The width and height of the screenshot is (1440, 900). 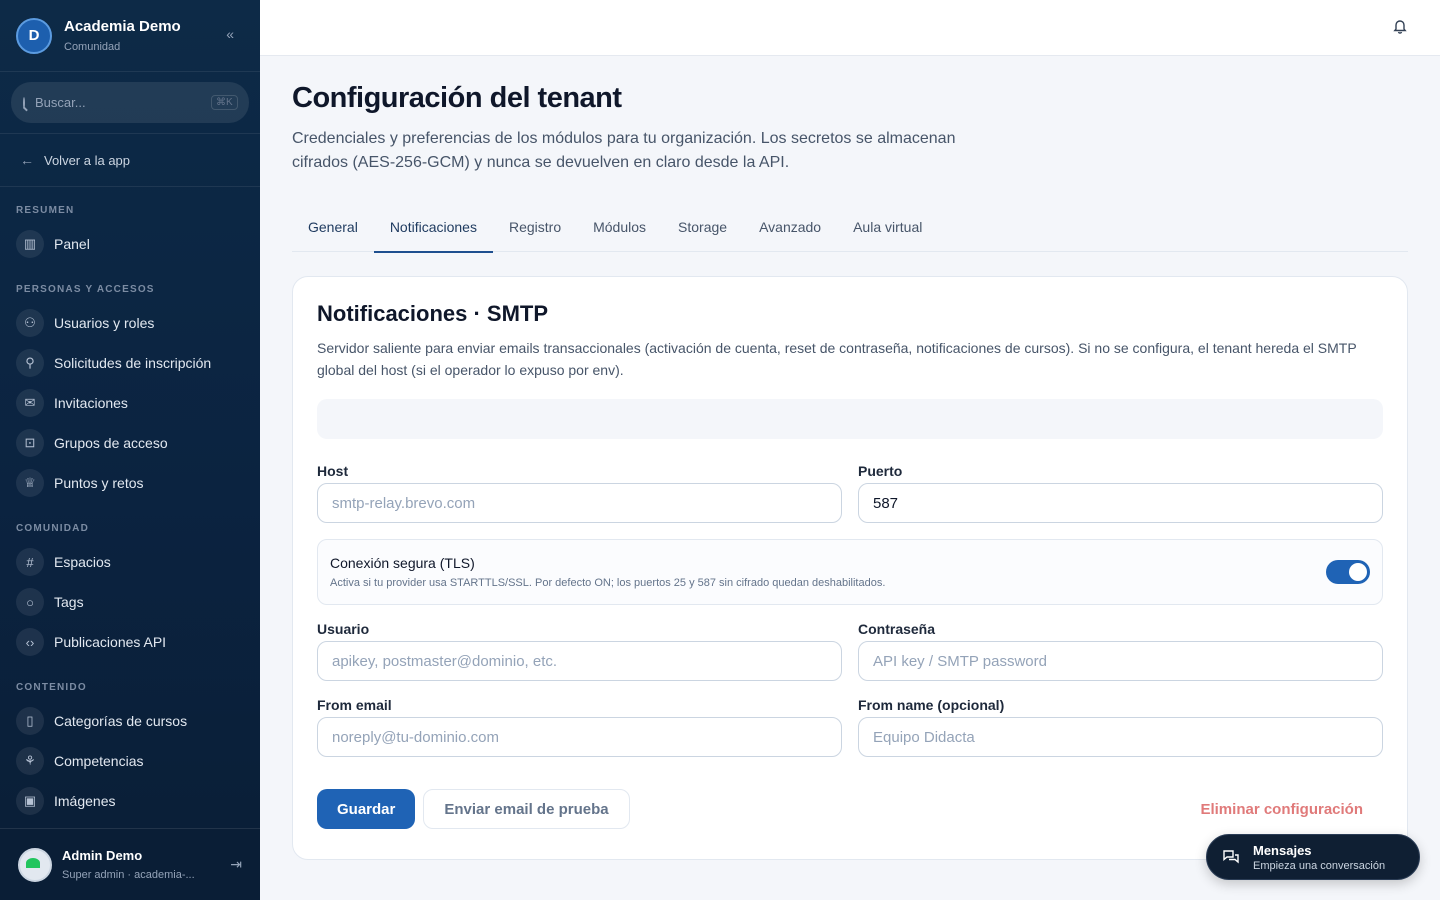 I want to click on sidebar-item-publicaciones-api: ‹› Publicaciones API, so click(x=130, y=642).